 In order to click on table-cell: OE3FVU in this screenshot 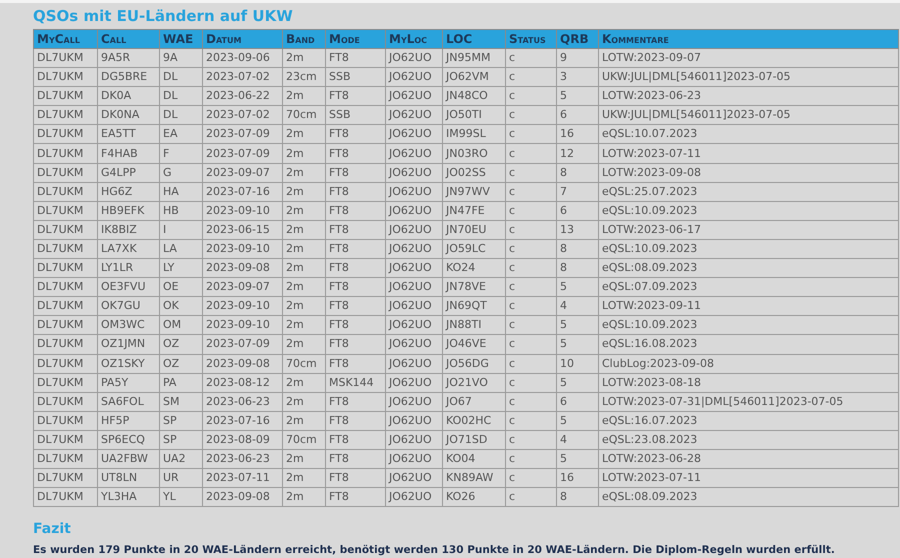, I will do `click(129, 287)`.